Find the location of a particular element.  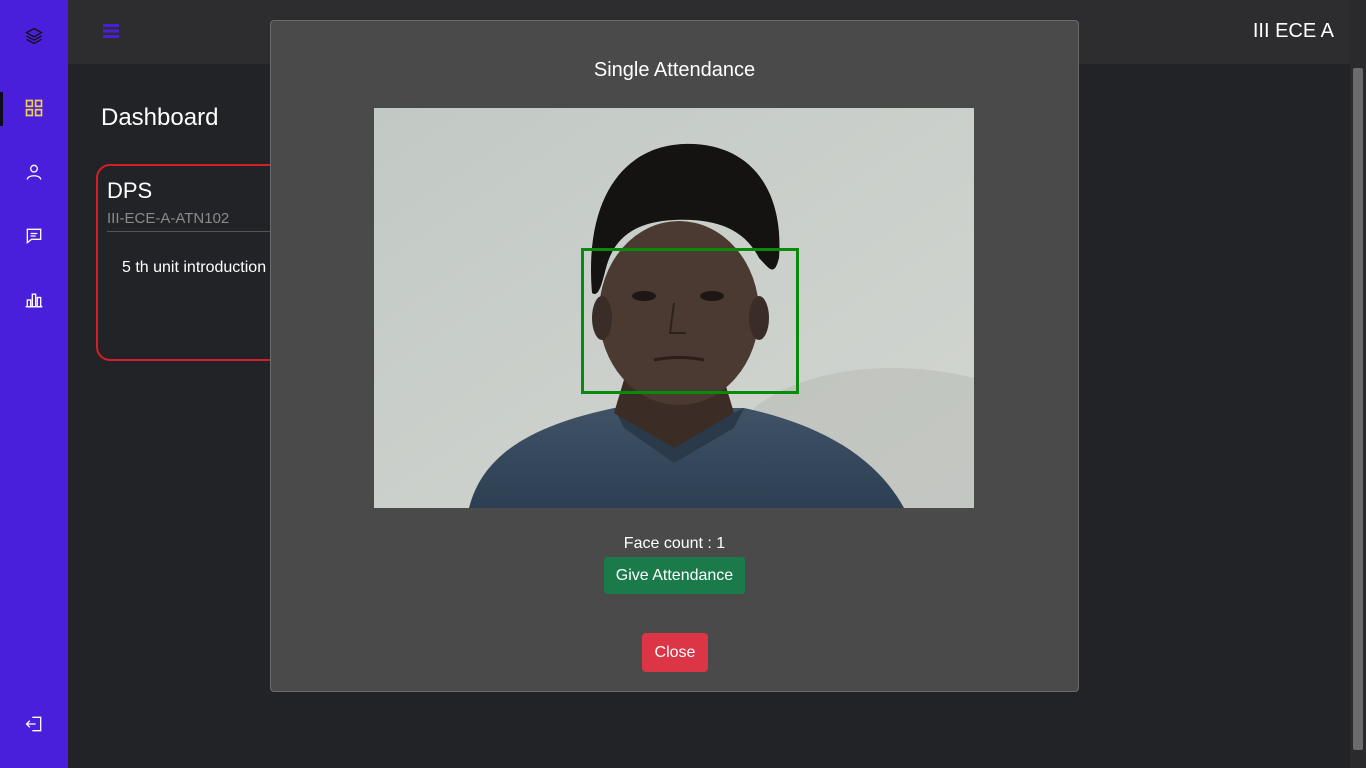

logout-icon is located at coordinates (33, 724).